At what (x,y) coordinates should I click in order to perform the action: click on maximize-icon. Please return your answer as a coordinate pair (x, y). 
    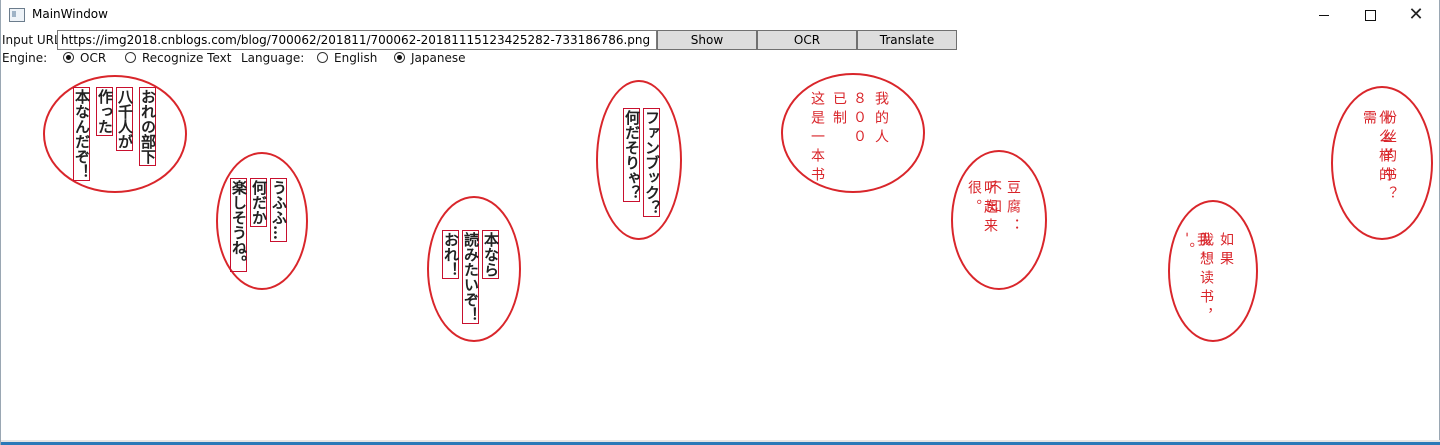
    Looking at the image, I should click on (1370, 15).